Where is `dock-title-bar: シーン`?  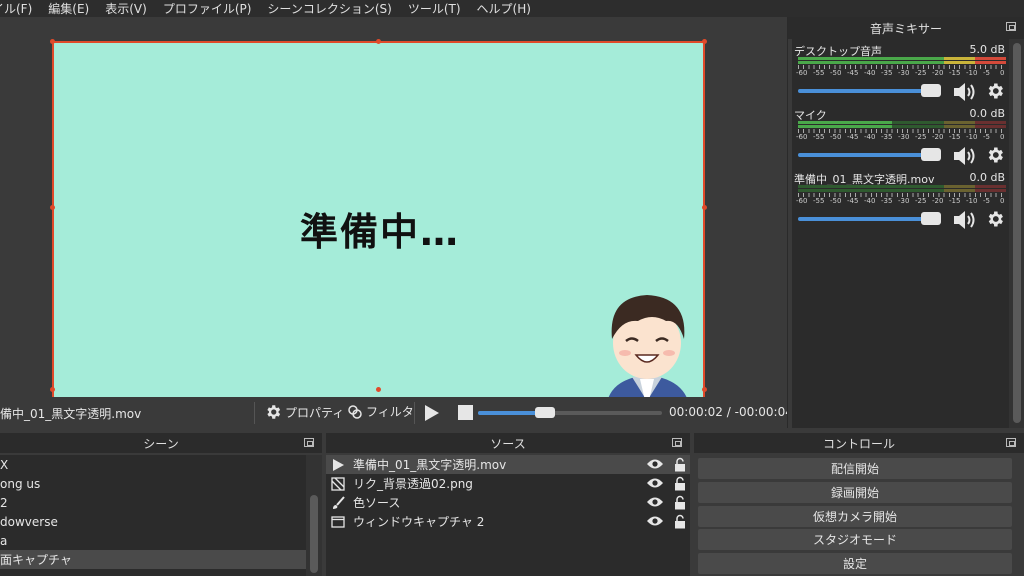 dock-title-bar: シーン is located at coordinates (161, 443).